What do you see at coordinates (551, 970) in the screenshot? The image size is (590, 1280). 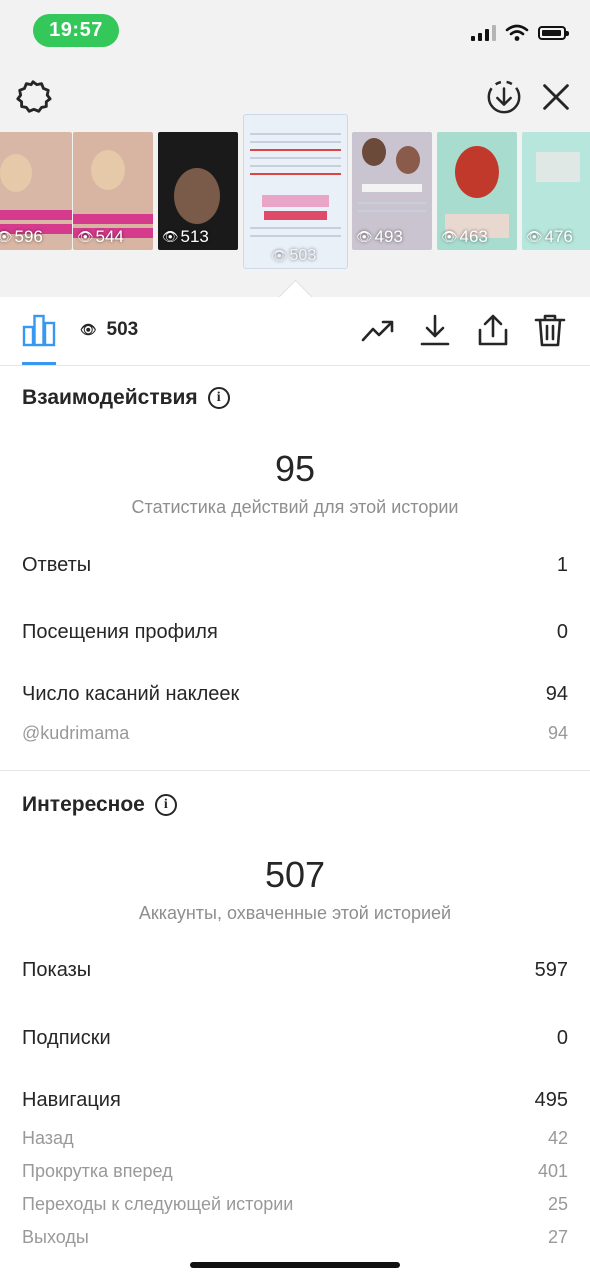 I see `stat-value: 597` at bounding box center [551, 970].